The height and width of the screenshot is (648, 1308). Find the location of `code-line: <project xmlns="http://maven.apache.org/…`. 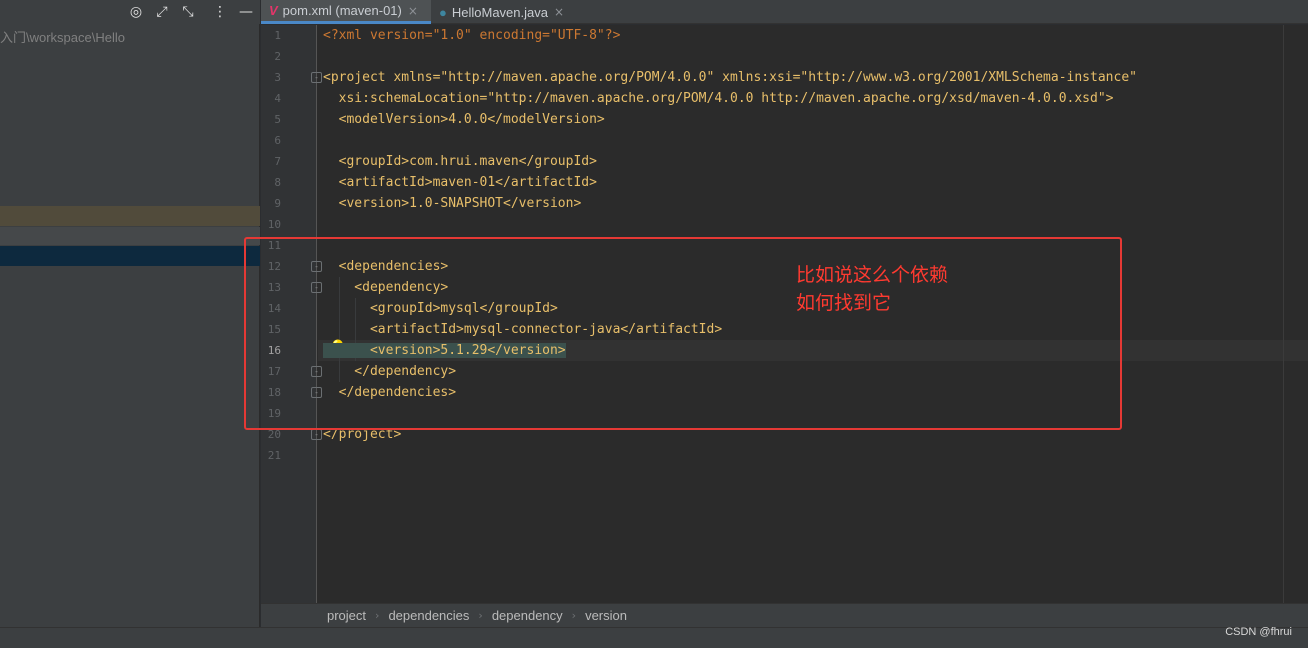

code-line: <project xmlns="http://maven.apache.org/… is located at coordinates (730, 77).